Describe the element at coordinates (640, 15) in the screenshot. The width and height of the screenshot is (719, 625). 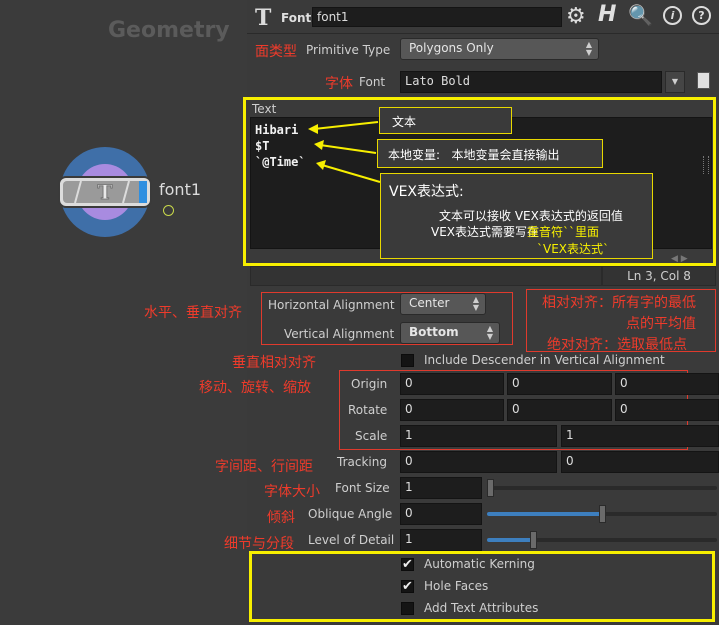
I see `search-icon: 🔍` at that location.